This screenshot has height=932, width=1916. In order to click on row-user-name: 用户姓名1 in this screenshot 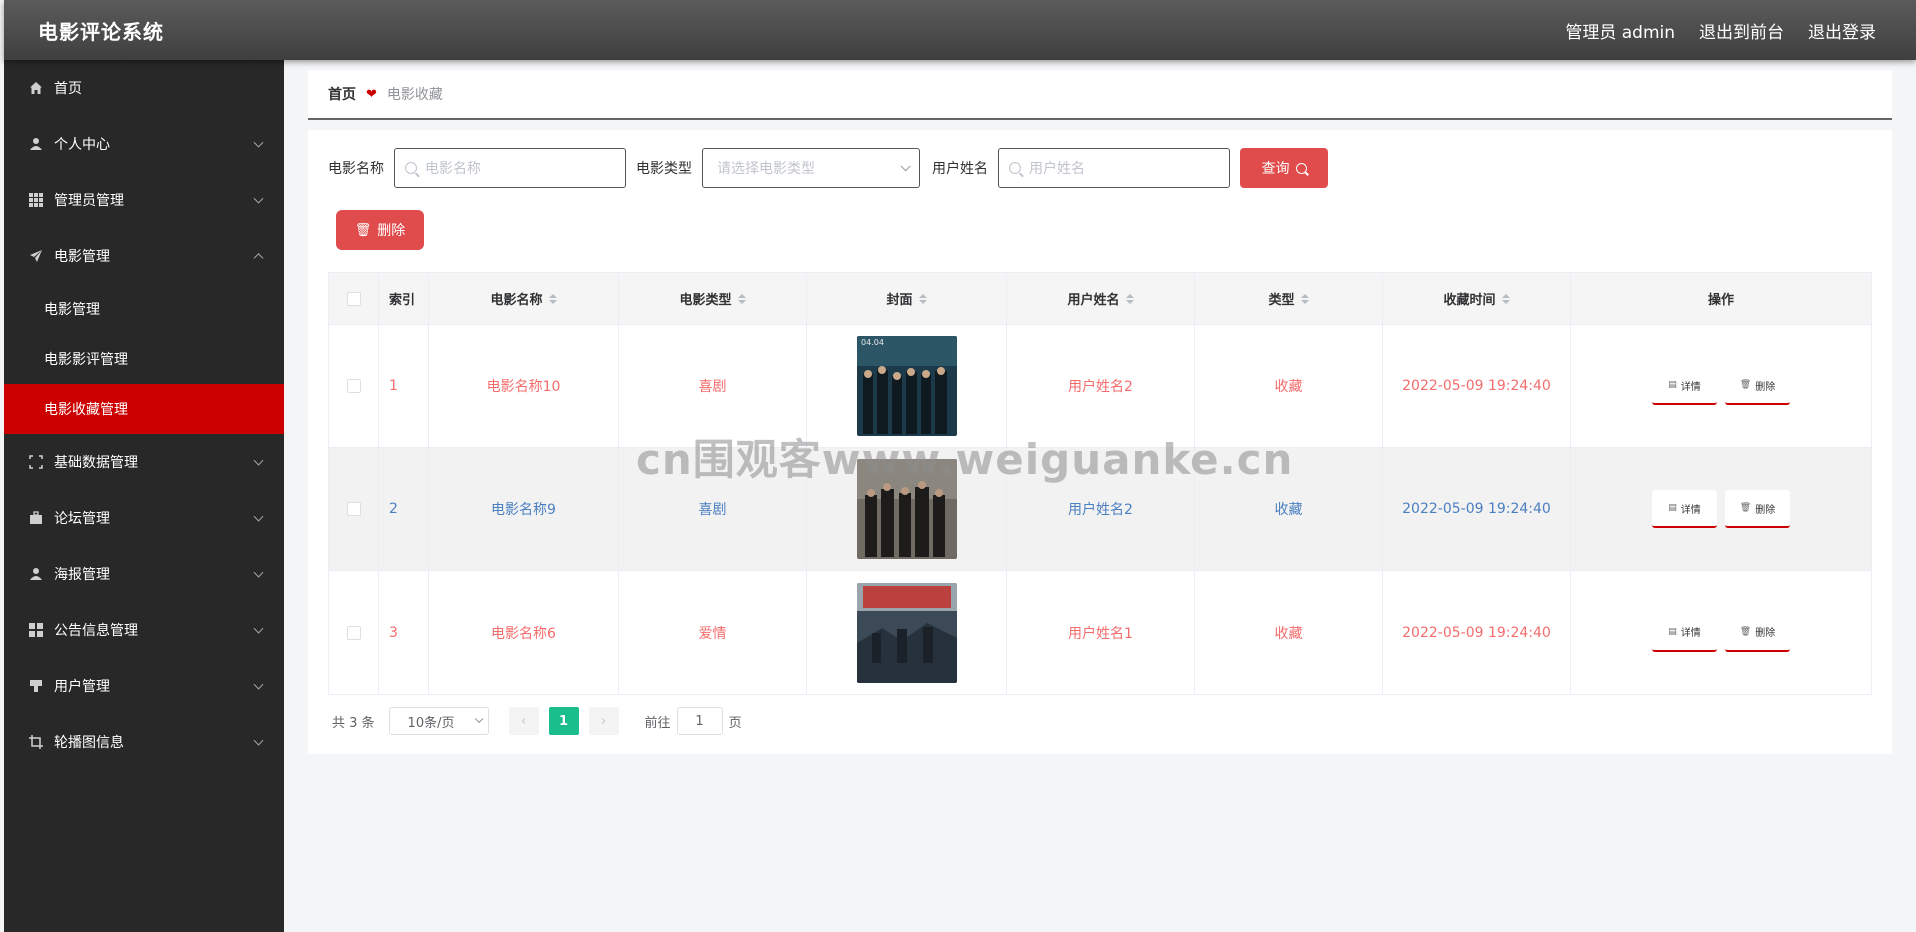, I will do `click(1101, 632)`.